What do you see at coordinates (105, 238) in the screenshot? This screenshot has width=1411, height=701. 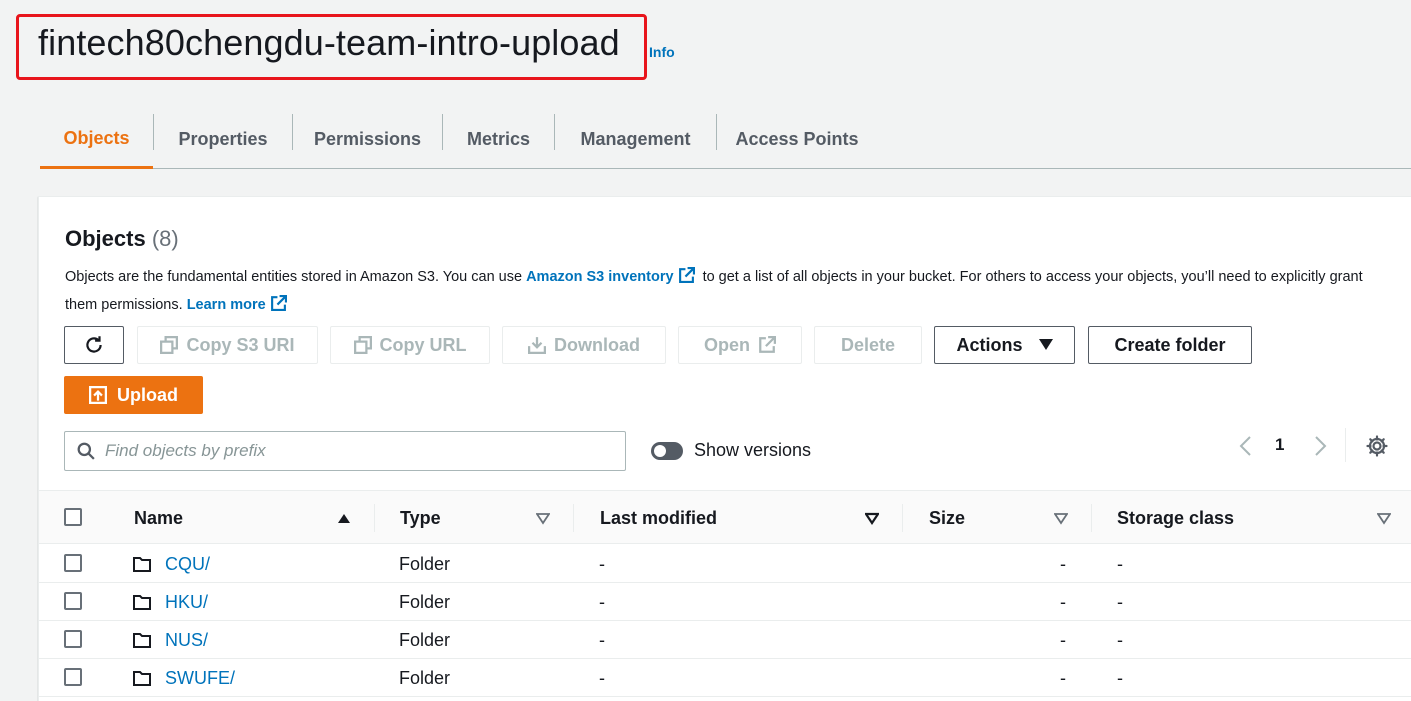 I see `objects-title: Objects` at bounding box center [105, 238].